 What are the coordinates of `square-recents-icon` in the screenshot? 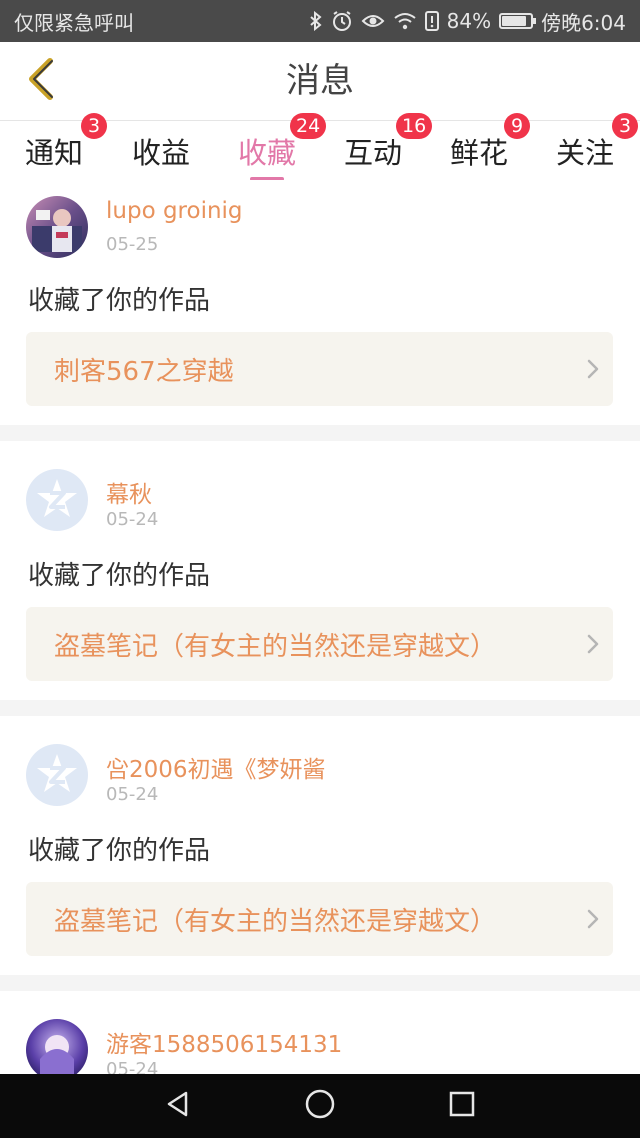 It's located at (462, 1106).